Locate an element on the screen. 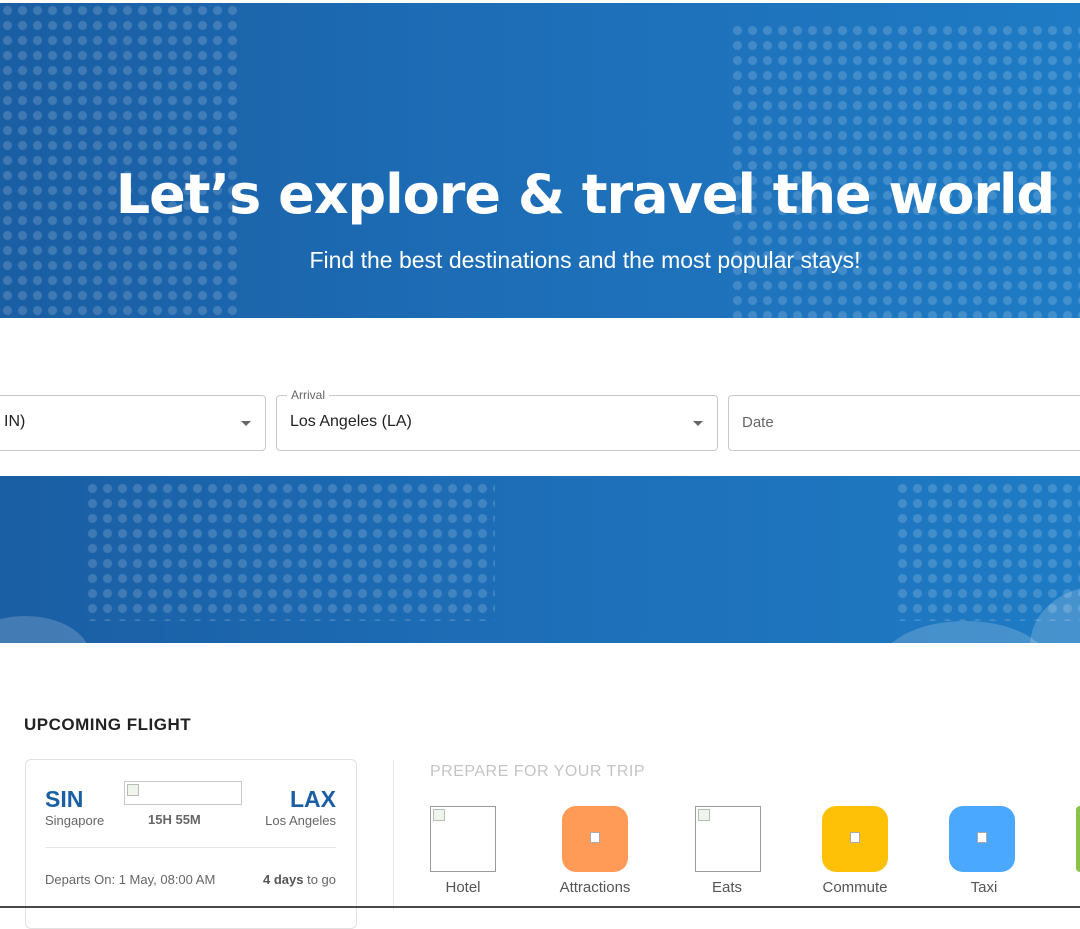  origin-city: Singapore is located at coordinates (75, 820).